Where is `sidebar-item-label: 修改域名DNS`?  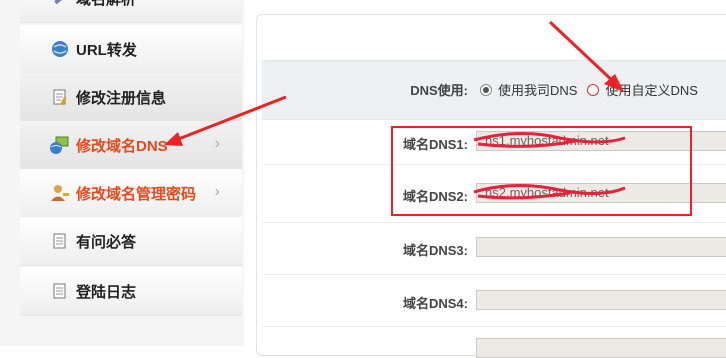
sidebar-item-label: 修改域名DNS is located at coordinates (122, 146).